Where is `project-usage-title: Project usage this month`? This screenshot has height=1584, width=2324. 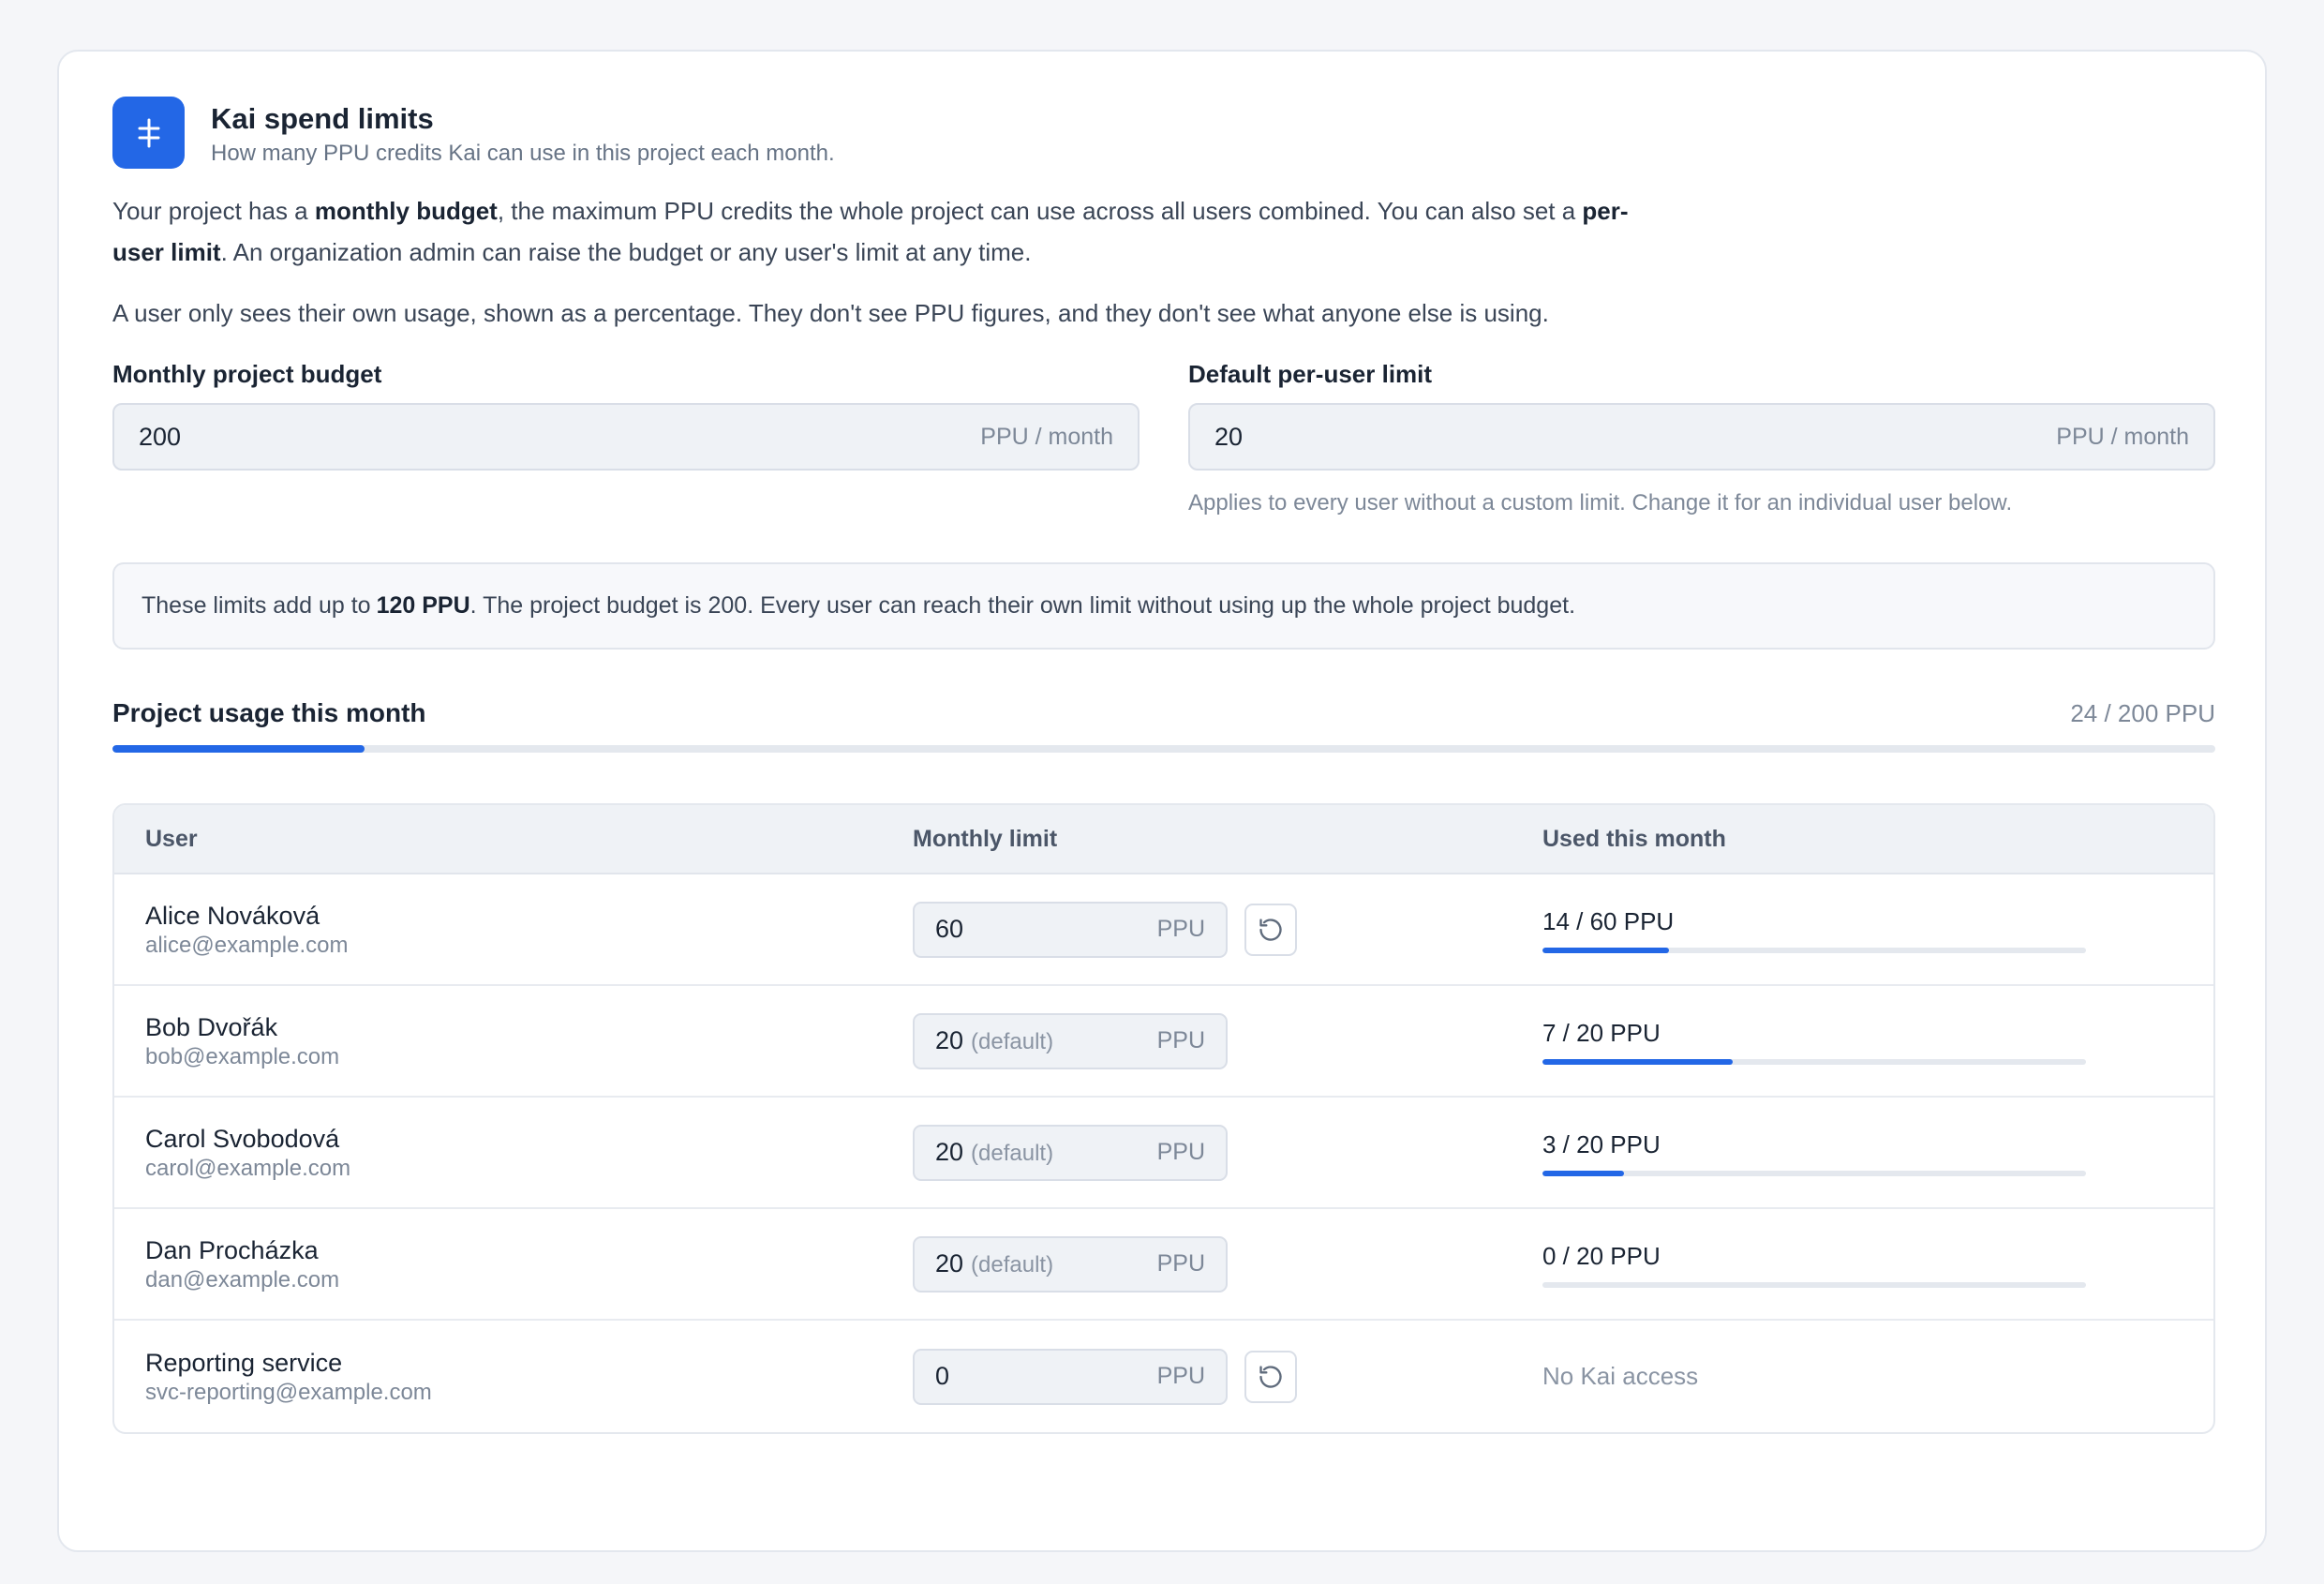 project-usage-title: Project usage this month is located at coordinates (269, 712).